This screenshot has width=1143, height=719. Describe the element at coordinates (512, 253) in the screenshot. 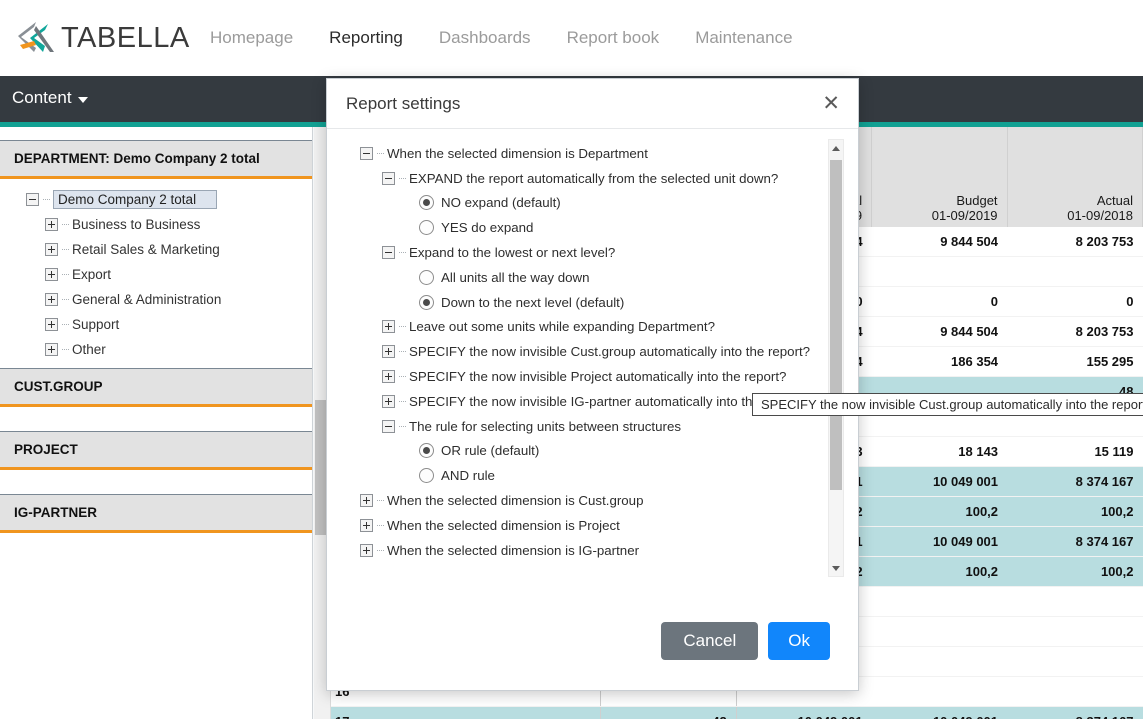

I see `settings-item-label: Expand to the lowest or next level?` at that location.